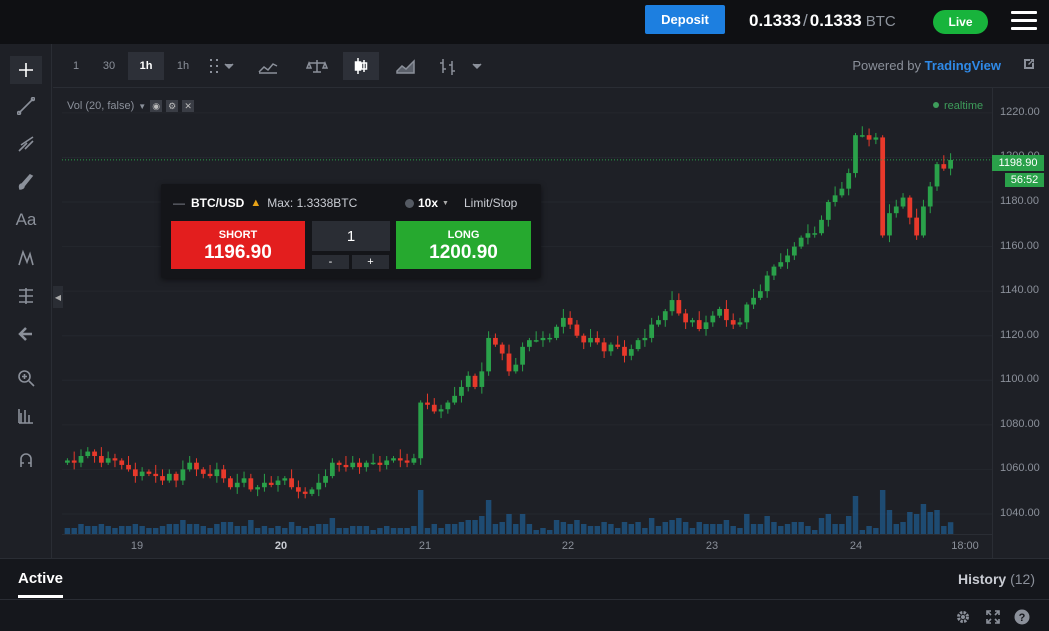 Image resolution: width=1049 pixels, height=631 pixels. I want to click on measure-icon, so click(26, 416).